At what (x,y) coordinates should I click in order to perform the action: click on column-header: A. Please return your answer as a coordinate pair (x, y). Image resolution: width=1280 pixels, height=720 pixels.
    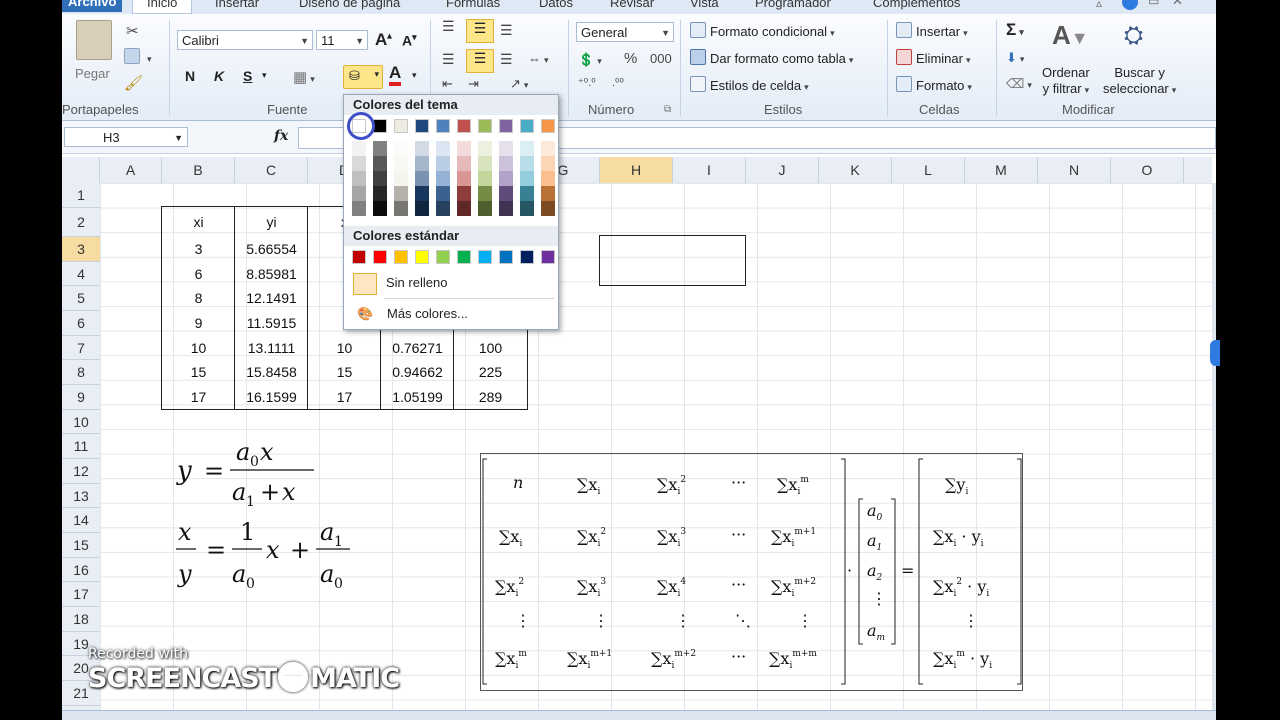
    Looking at the image, I should click on (131, 170).